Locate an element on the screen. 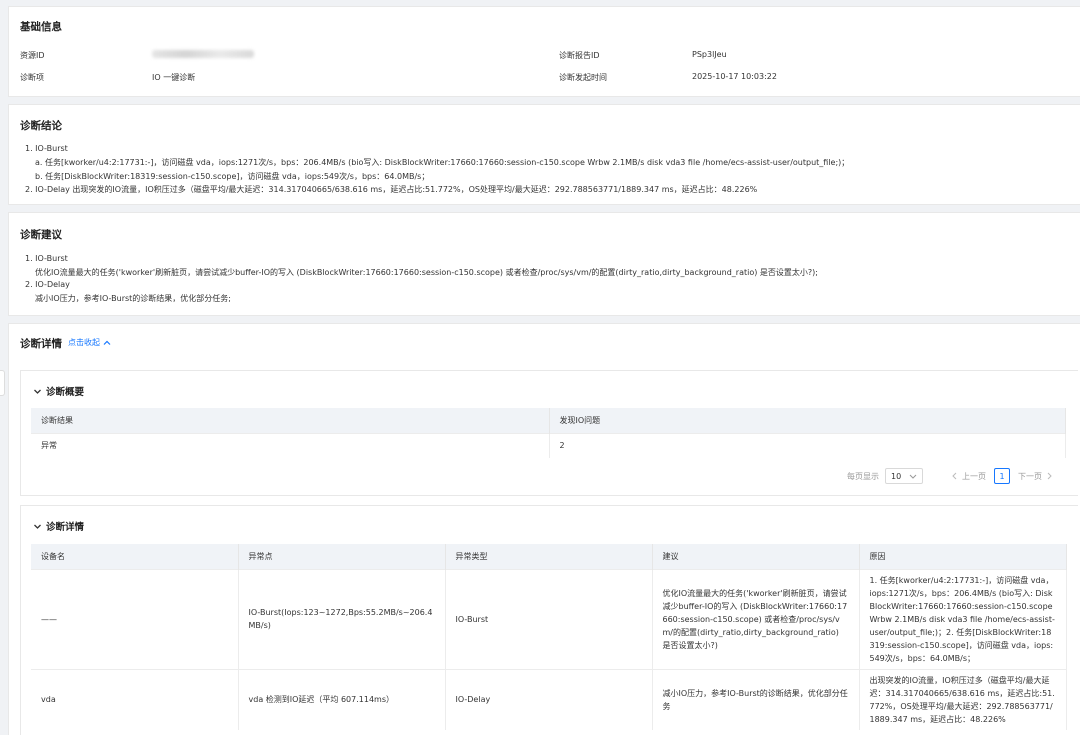  detail-header: 诊断详情 is located at coordinates (58, 526).